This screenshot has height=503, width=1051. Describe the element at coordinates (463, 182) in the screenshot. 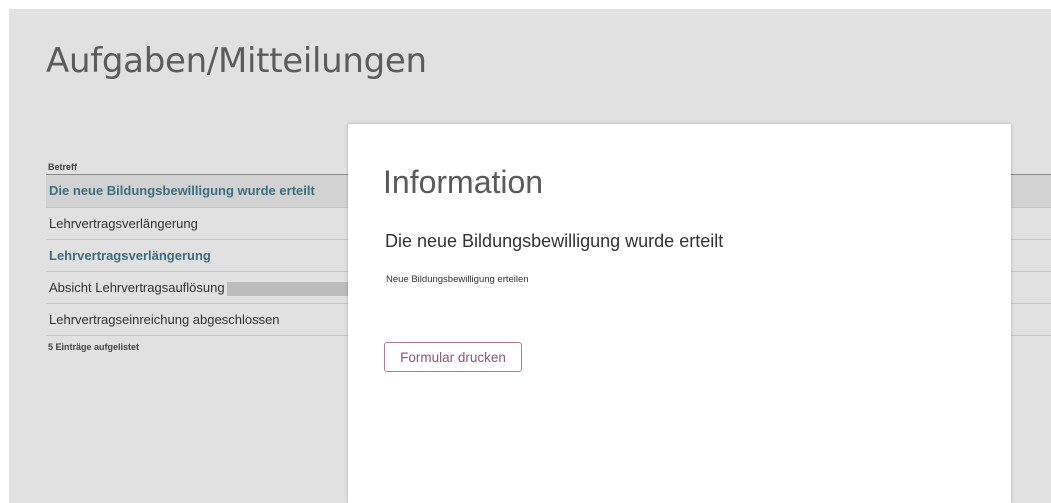

I see `dialog-title: Information` at that location.